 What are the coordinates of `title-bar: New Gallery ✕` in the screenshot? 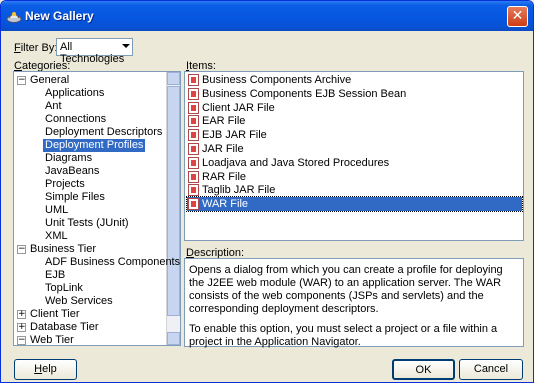 It's located at (267, 16).